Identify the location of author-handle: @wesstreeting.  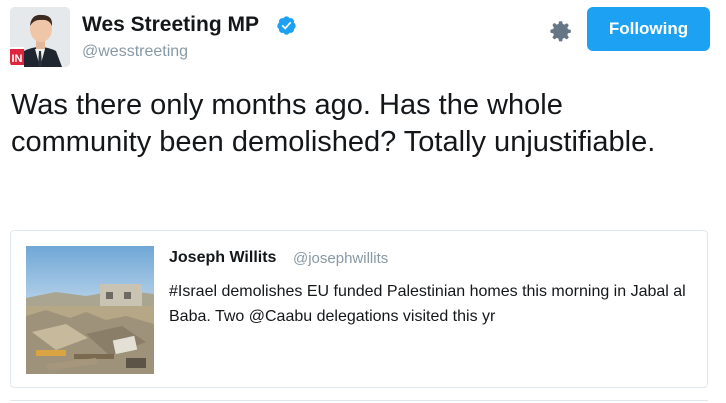
(135, 52).